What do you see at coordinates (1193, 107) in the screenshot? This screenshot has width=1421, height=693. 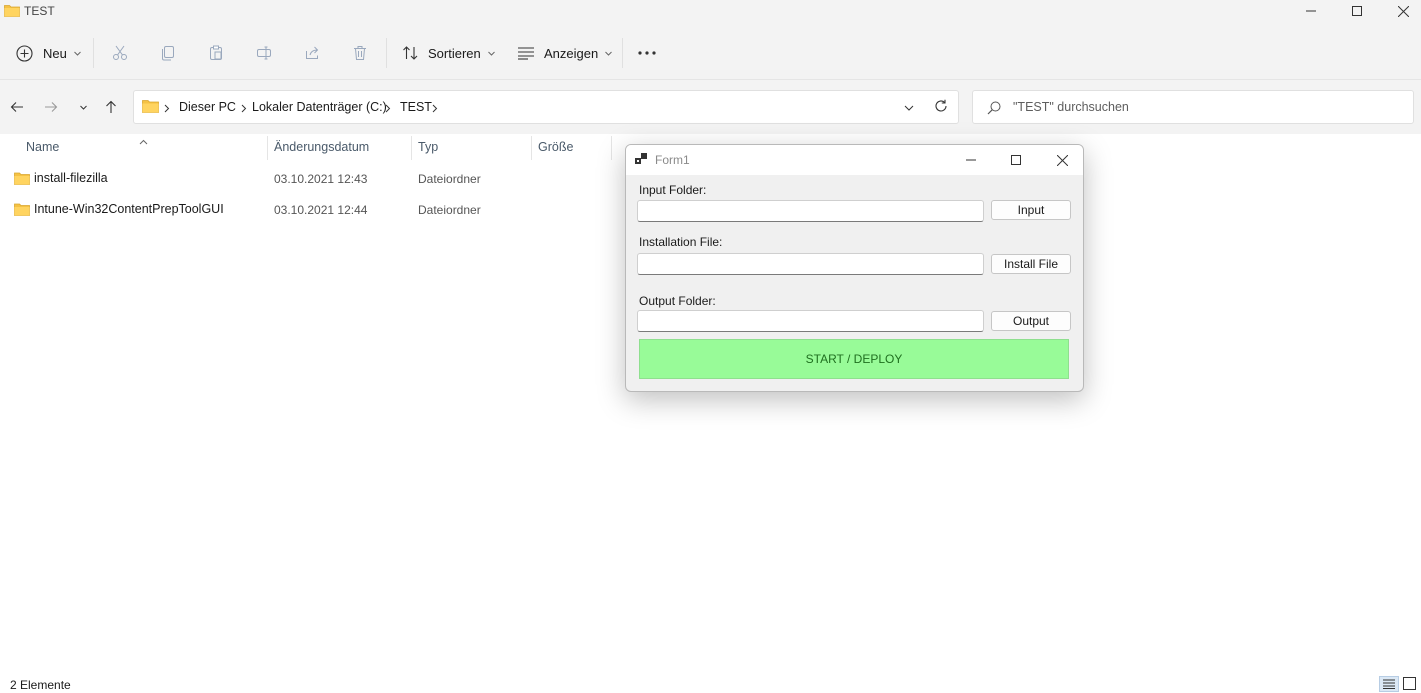 I see `search-box: "TEST" durchsuchen` at bounding box center [1193, 107].